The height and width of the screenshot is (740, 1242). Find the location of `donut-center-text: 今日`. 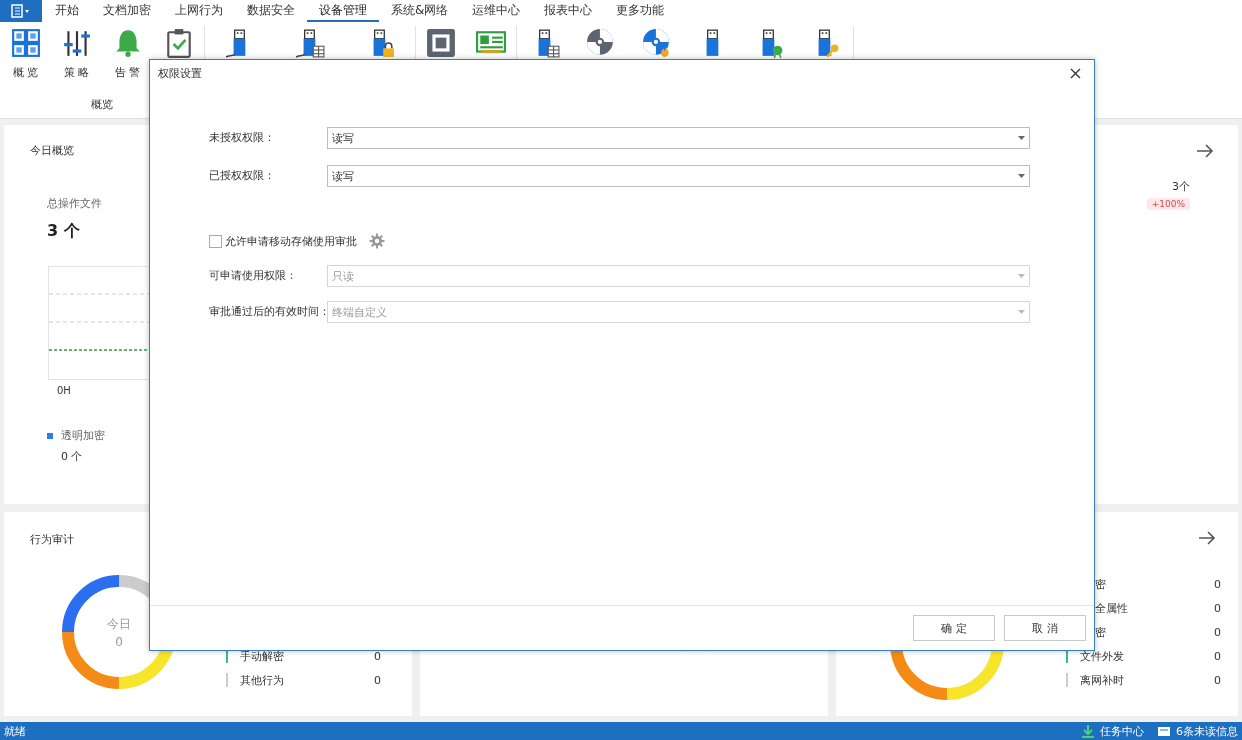

donut-center-text: 今日 is located at coordinates (119, 624).